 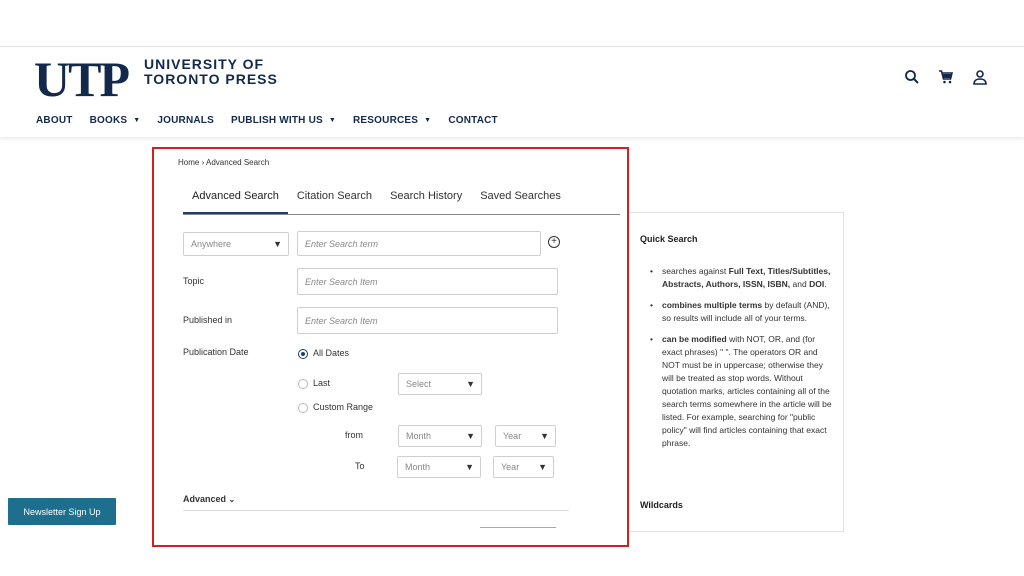 I want to click on logo-line-1: UNIVERSITY OF, so click(x=204, y=64).